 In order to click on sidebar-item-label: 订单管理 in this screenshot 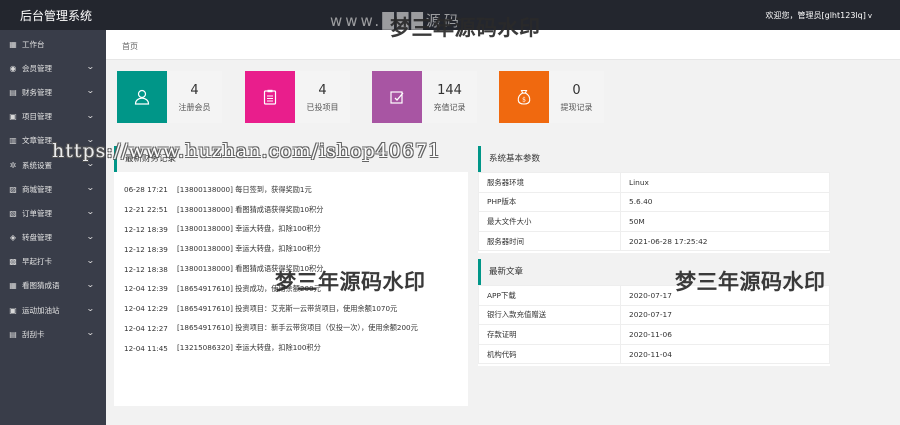, I will do `click(37, 213)`.